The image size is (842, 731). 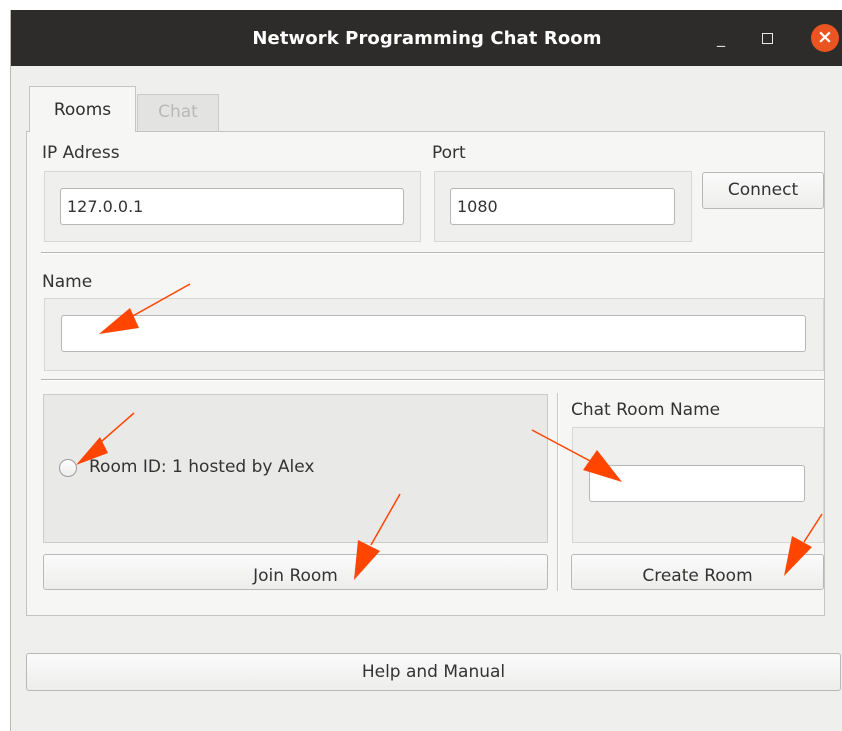 I want to click on vertical-divider, so click(x=558, y=492).